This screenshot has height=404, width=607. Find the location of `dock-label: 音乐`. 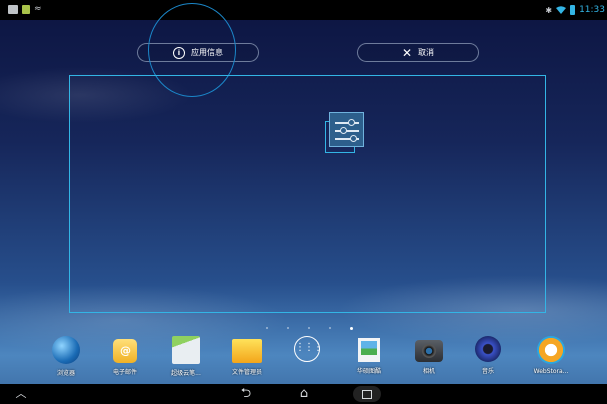

dock-label: 音乐 is located at coordinates (487, 371).